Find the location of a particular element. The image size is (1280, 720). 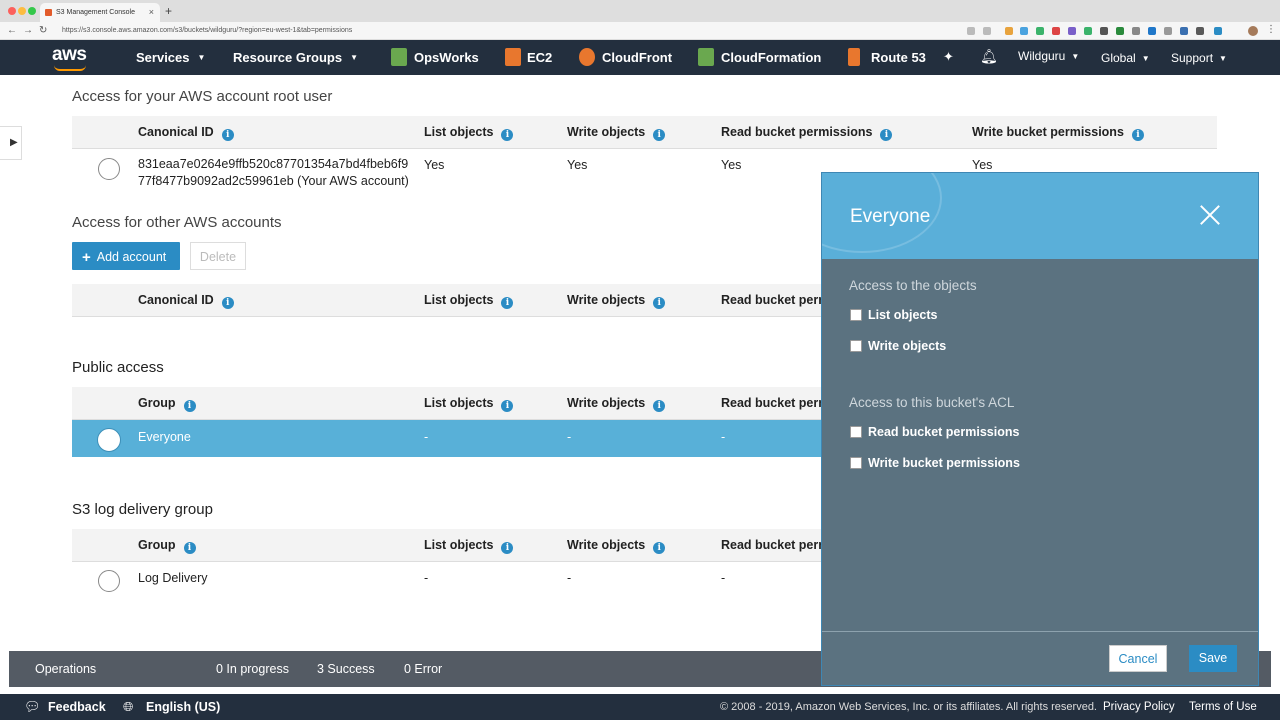

shortcut-ec2: EC2 is located at coordinates (539, 57).